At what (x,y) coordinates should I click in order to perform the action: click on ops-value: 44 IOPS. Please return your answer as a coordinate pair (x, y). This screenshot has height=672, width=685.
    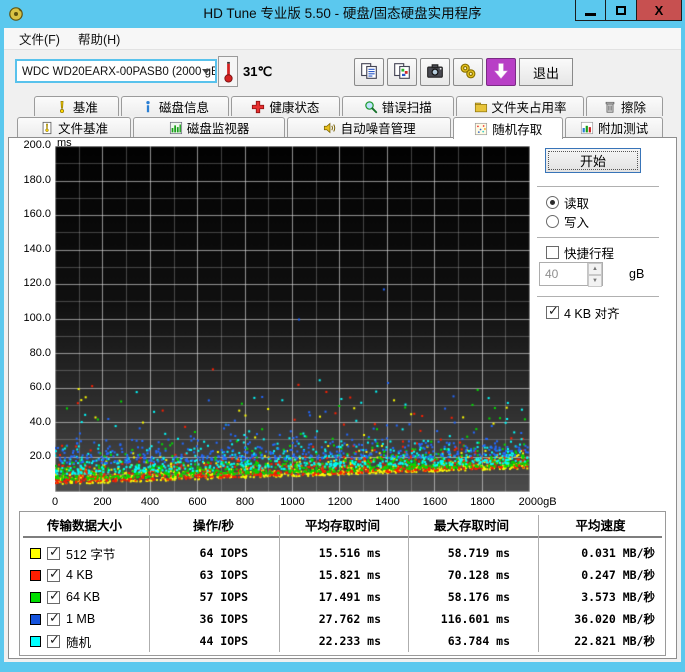
    Looking at the image, I should click on (223, 641).